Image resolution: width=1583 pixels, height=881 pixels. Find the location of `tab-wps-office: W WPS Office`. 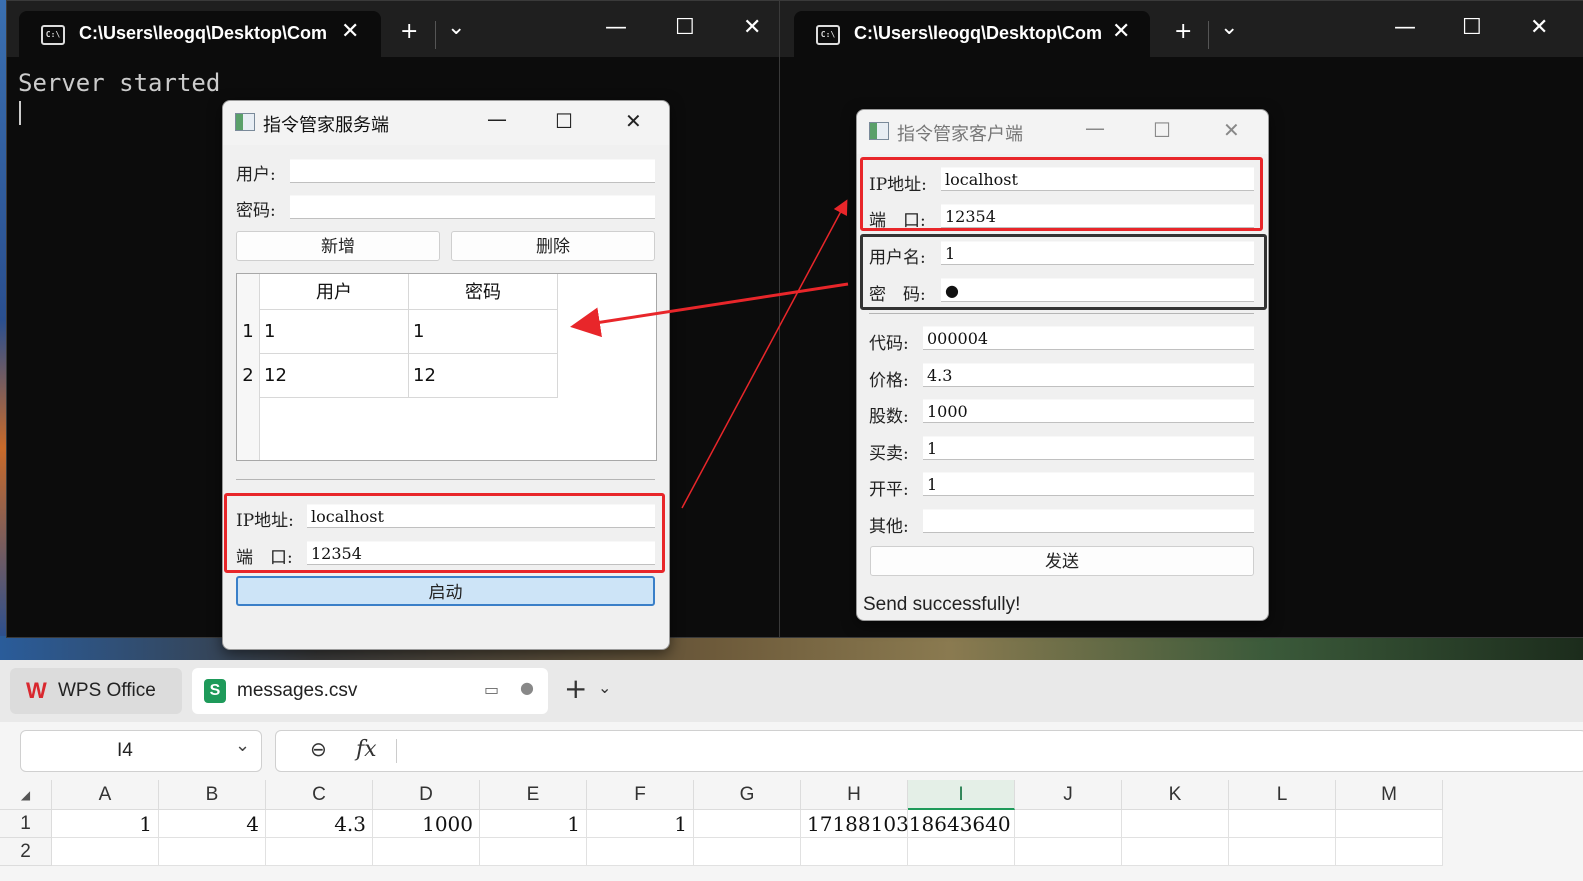

tab-wps-office: W WPS Office is located at coordinates (96, 691).